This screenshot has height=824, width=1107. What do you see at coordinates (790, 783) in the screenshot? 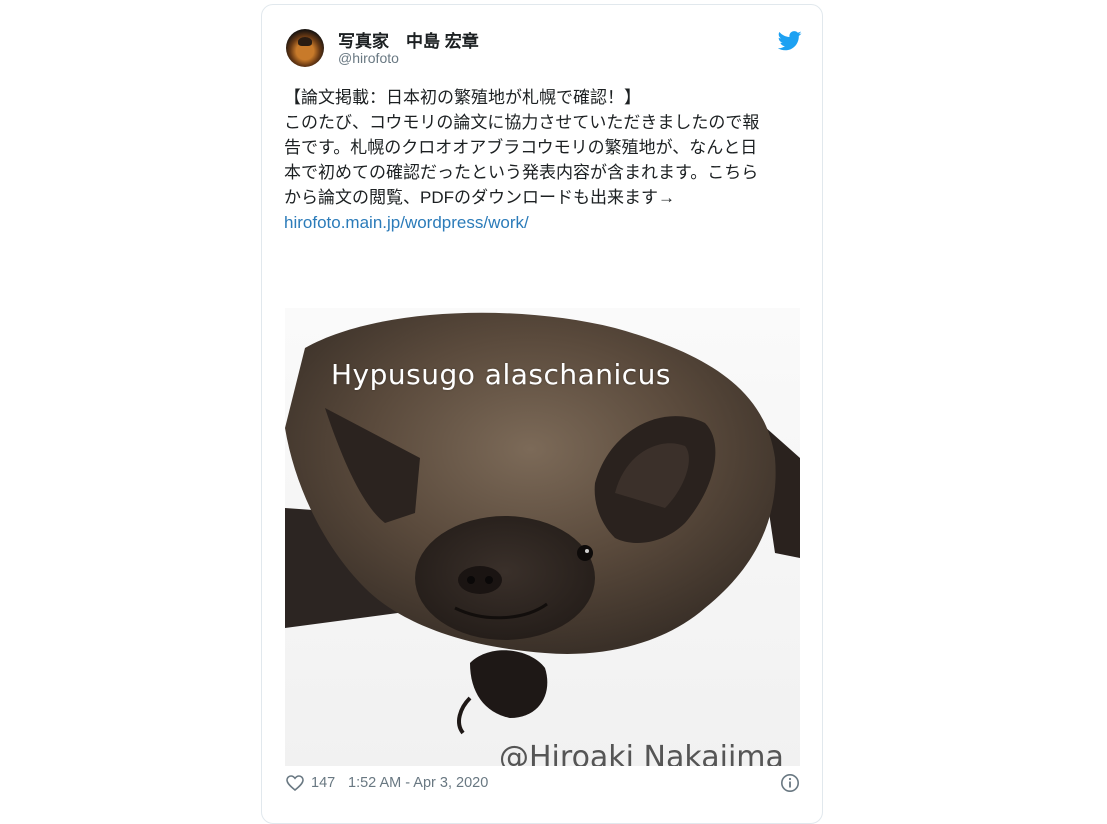
I see `info-icon` at bounding box center [790, 783].